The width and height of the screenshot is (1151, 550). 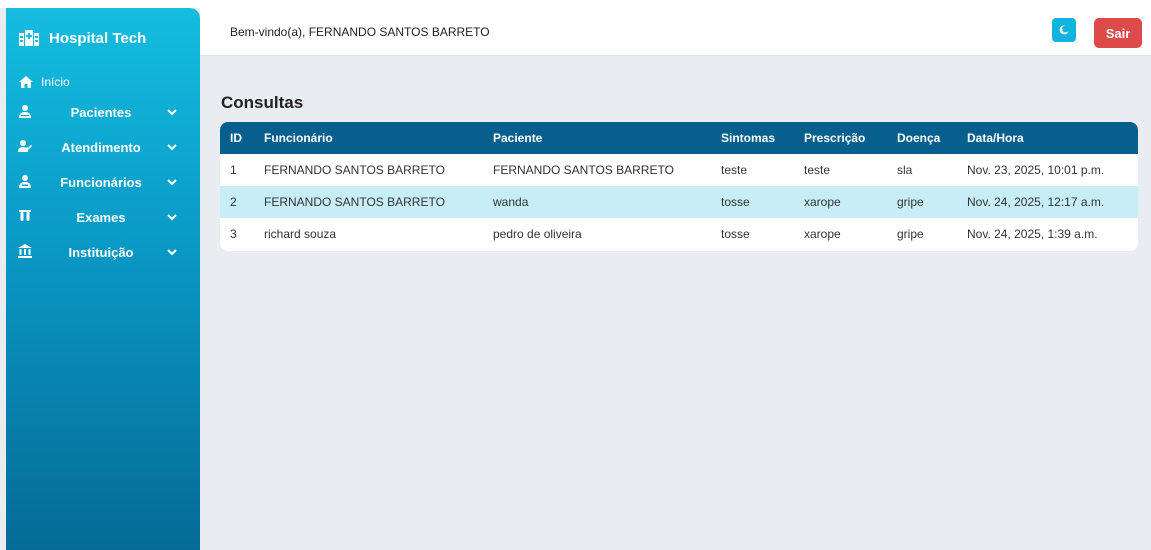 What do you see at coordinates (25, 111) in the screenshot?
I see `user-icon` at bounding box center [25, 111].